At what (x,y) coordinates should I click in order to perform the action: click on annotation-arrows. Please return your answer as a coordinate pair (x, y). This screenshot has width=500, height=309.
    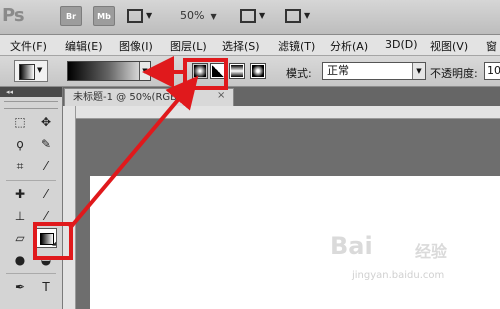
    Looking at the image, I should click on (133, 143).